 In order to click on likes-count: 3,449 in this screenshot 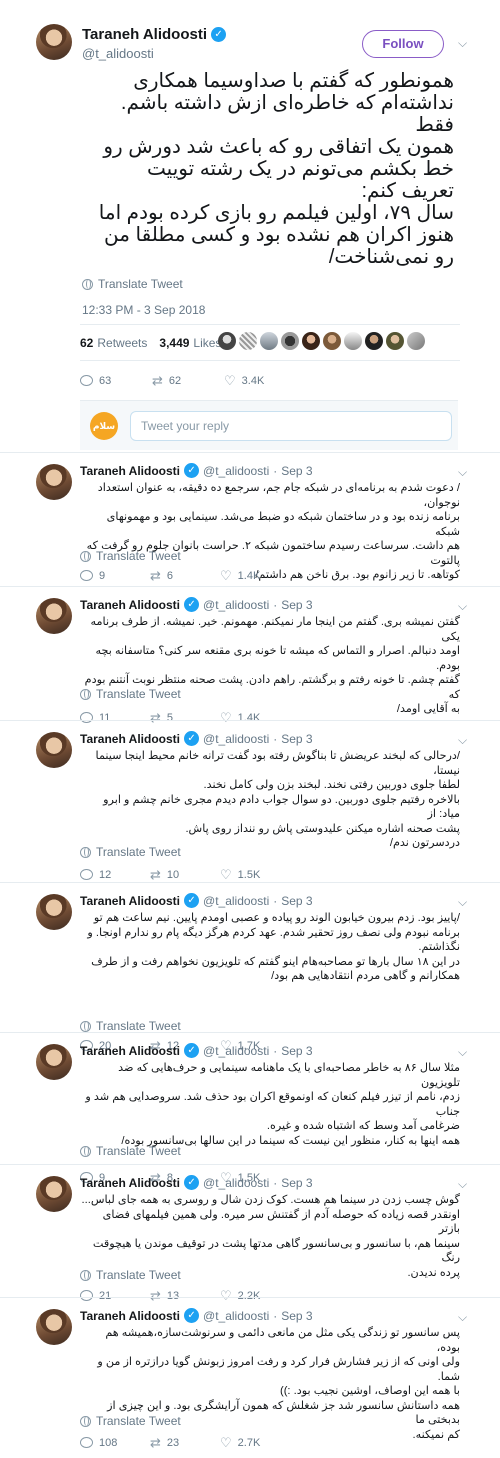, I will do `click(174, 343)`.